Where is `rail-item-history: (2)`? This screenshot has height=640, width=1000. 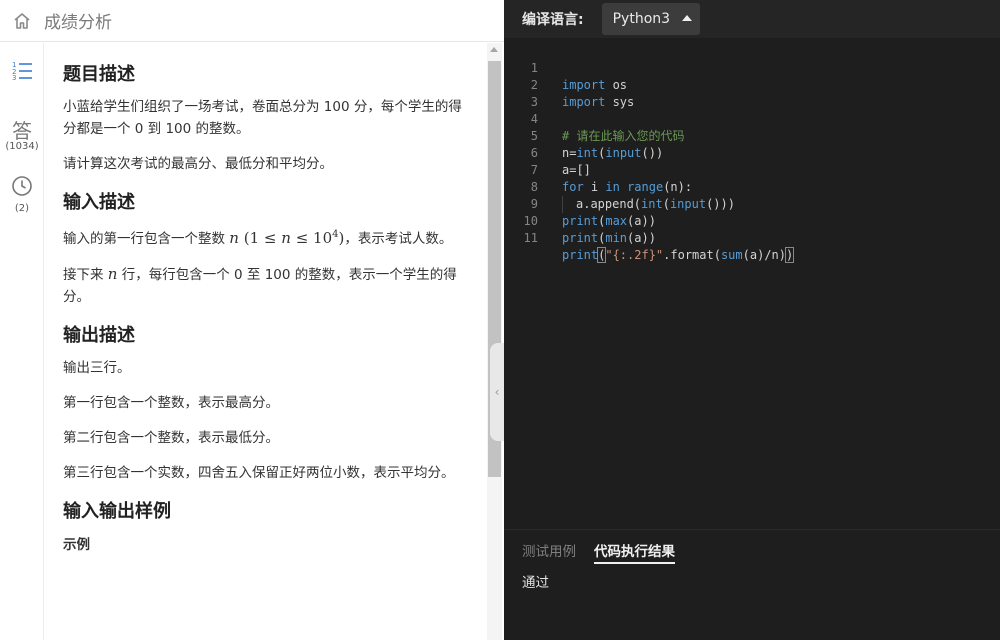 rail-item-history: (2) is located at coordinates (22, 194).